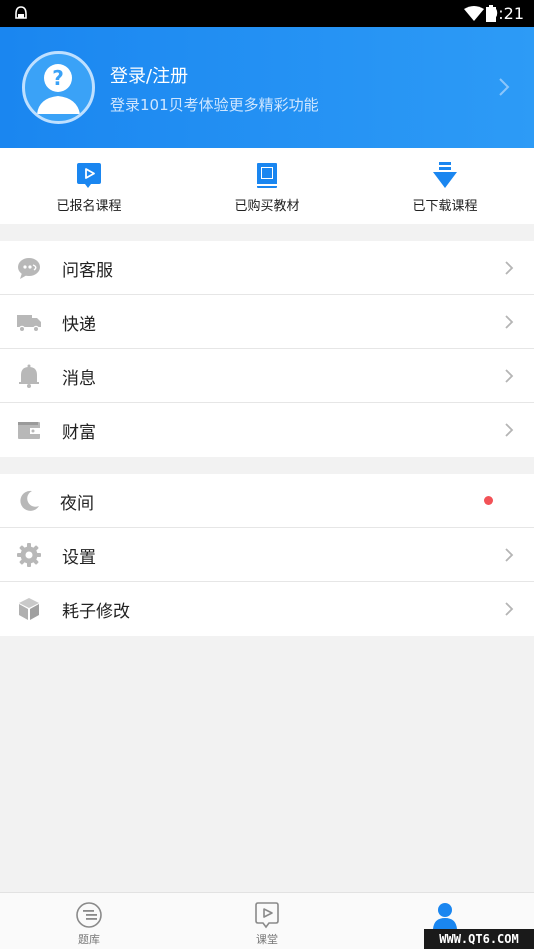  What do you see at coordinates (29, 555) in the screenshot?
I see `gear-icon` at bounding box center [29, 555].